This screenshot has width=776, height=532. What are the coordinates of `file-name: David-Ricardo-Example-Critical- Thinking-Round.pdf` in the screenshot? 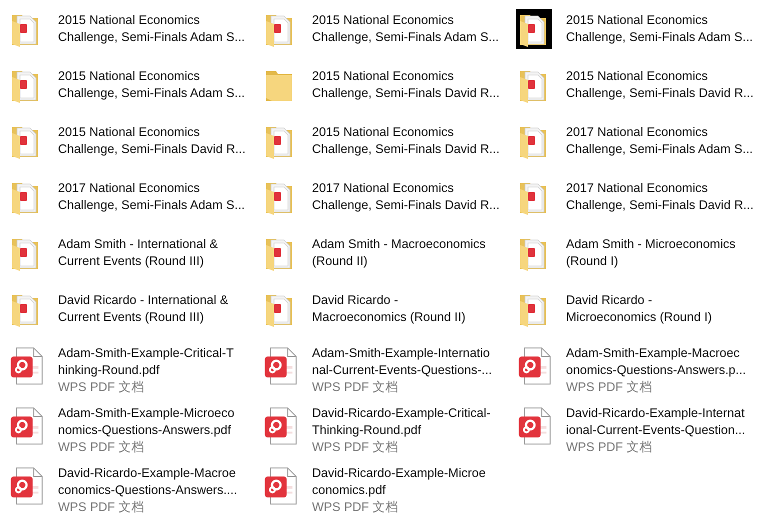 It's located at (401, 422).